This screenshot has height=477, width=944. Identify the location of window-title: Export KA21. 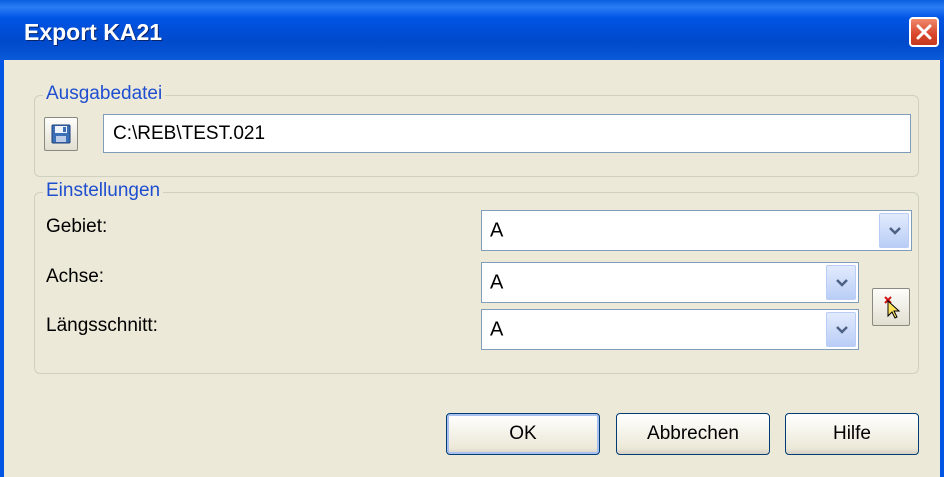
(93, 32).